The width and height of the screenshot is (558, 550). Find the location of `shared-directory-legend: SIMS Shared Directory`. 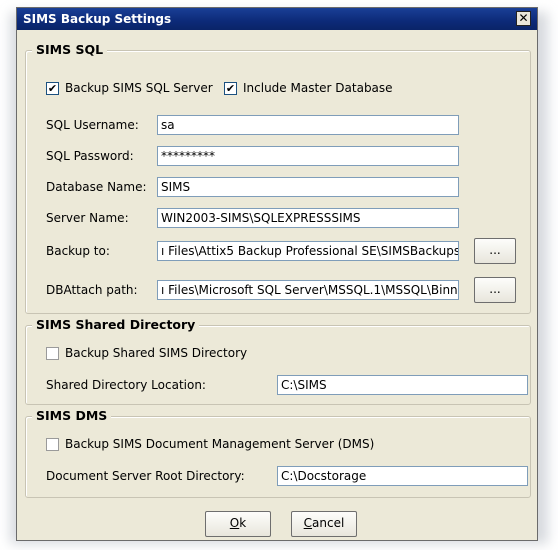

shared-directory-legend: SIMS Shared Directory is located at coordinates (116, 324).